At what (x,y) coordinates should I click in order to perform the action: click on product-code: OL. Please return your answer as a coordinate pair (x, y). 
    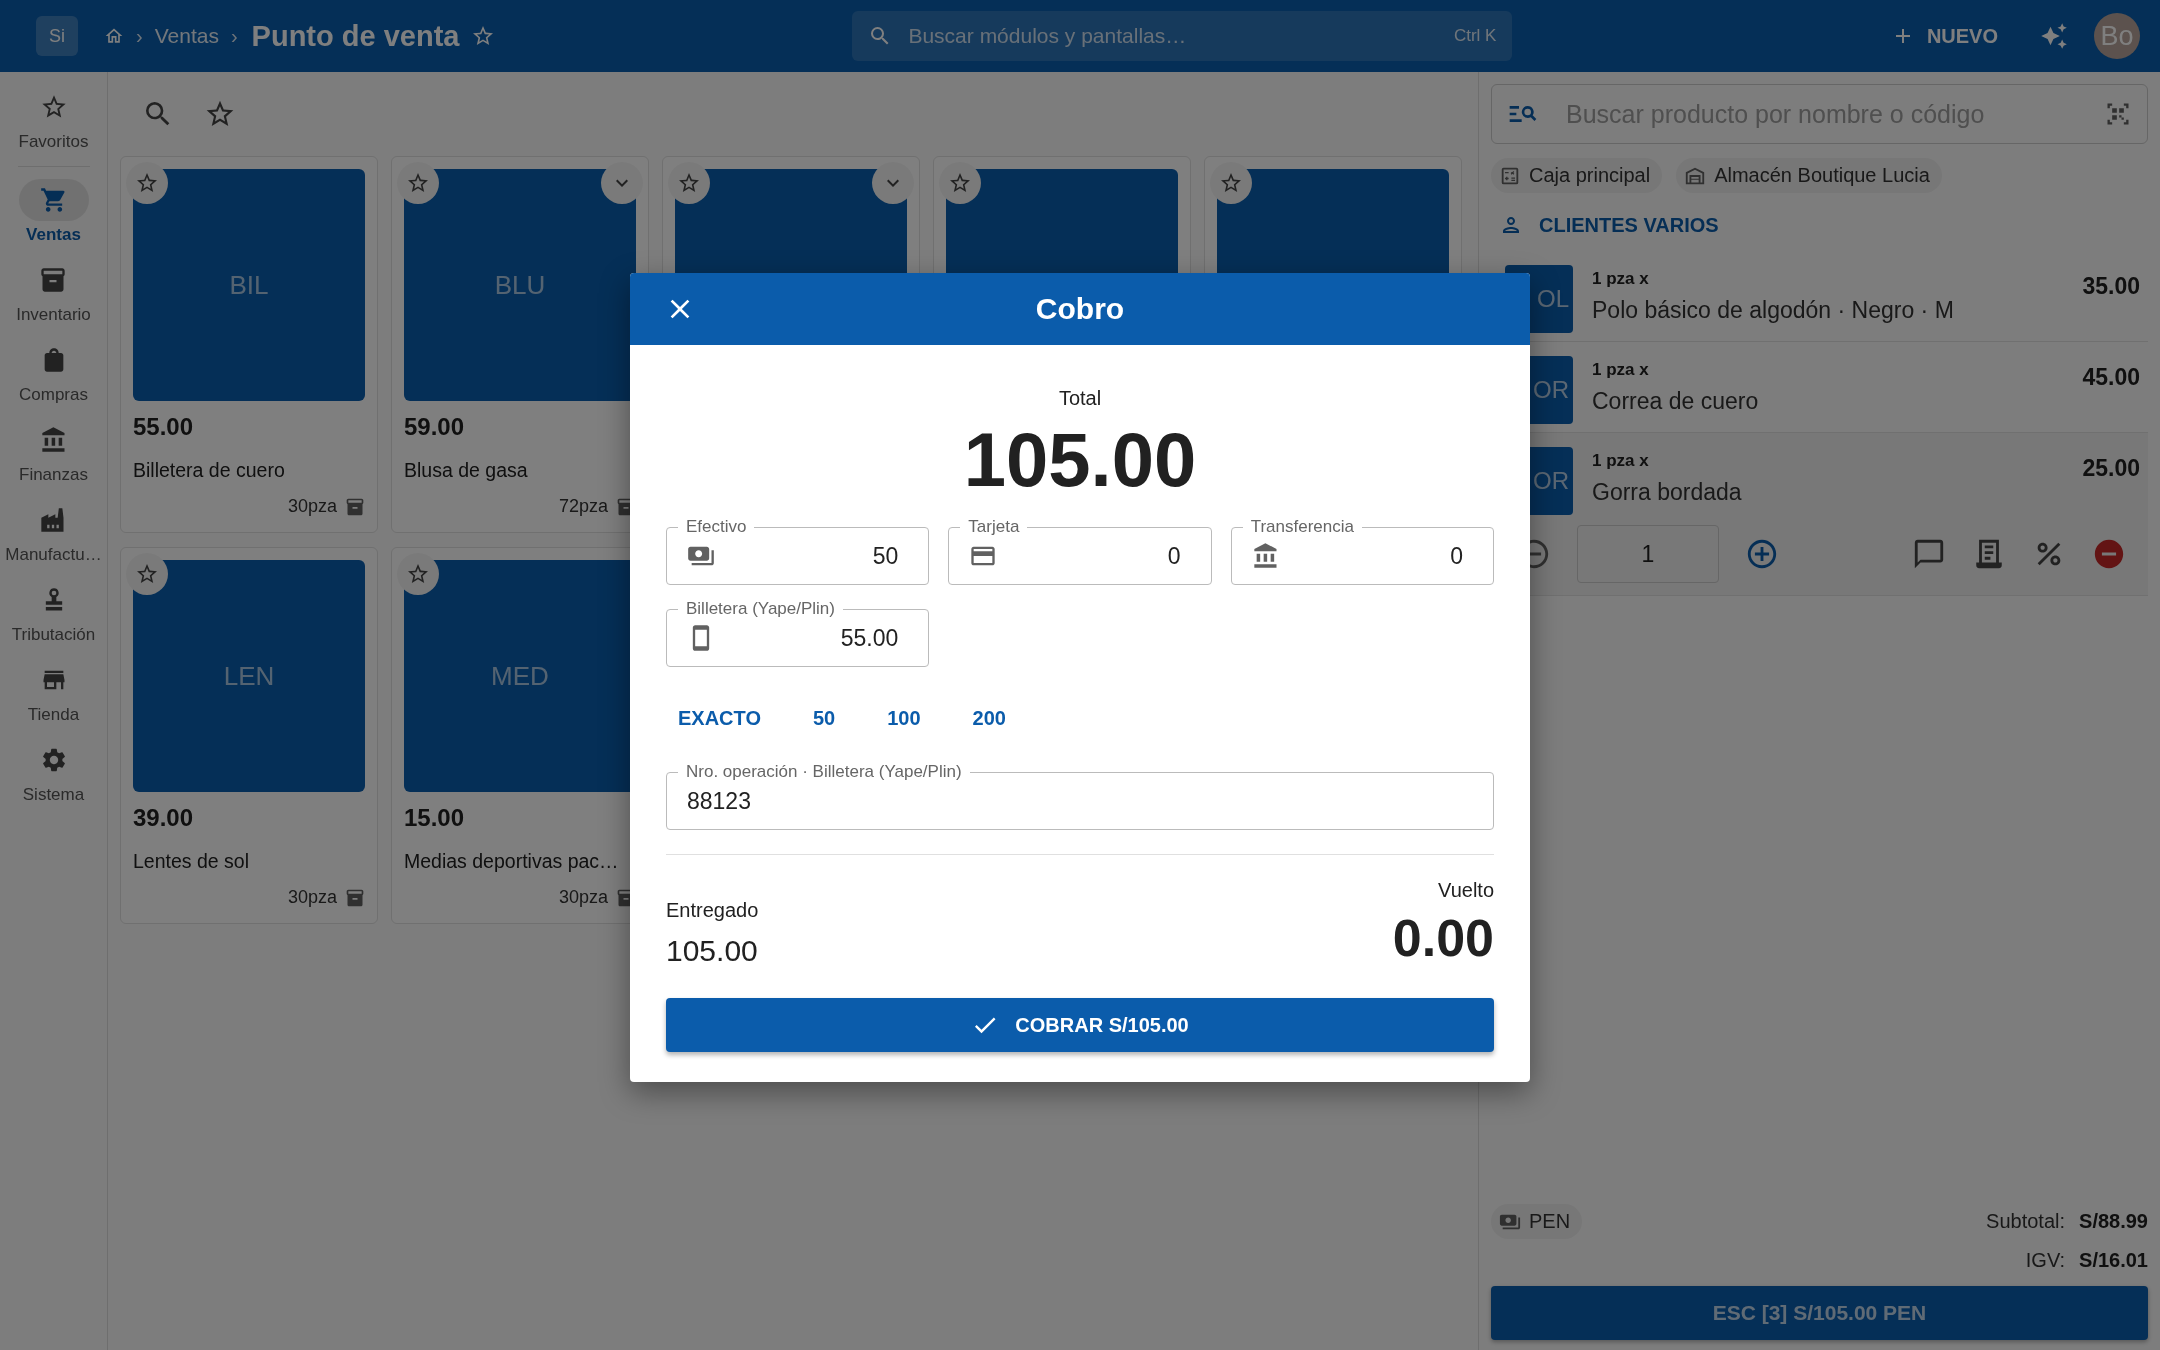
    Looking at the image, I should click on (1553, 299).